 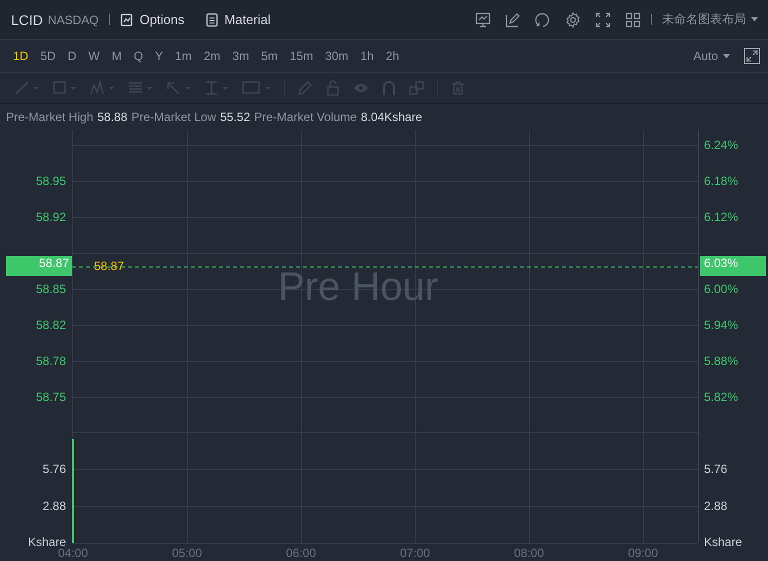 What do you see at coordinates (721, 325) in the screenshot?
I see `percent-tick: 5.94%` at bounding box center [721, 325].